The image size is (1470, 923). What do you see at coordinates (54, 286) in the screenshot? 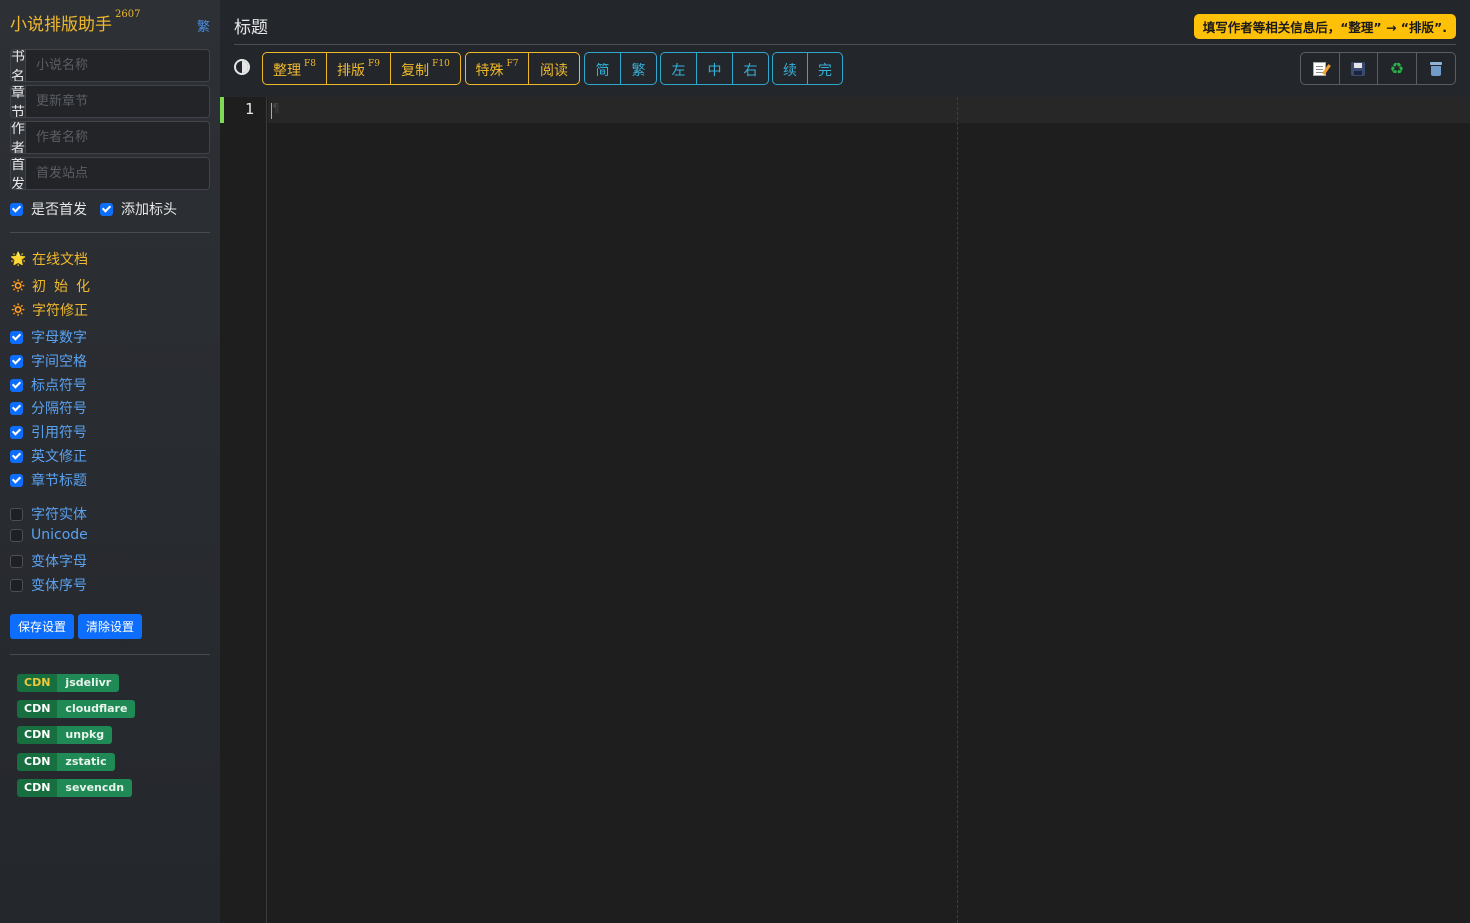
I see `initialize-link: 🔅 初始化` at bounding box center [54, 286].